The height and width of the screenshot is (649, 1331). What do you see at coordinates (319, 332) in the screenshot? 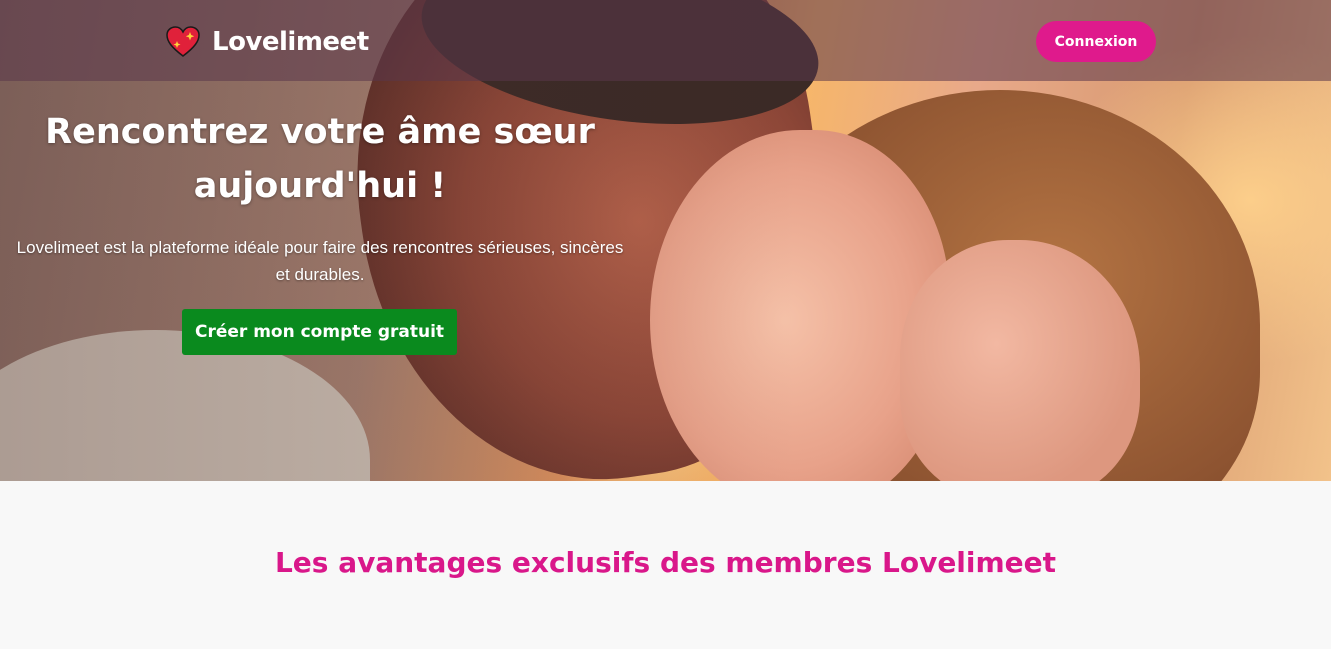
I see `create-account-button: Créer mon compte gratuit` at bounding box center [319, 332].